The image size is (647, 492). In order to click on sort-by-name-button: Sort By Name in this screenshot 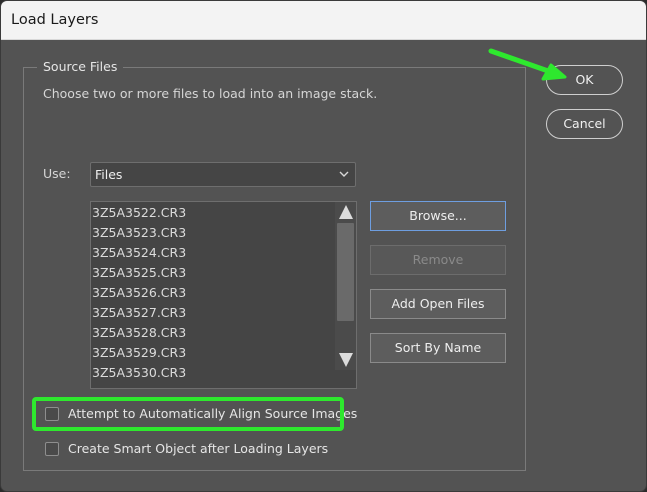, I will do `click(438, 348)`.